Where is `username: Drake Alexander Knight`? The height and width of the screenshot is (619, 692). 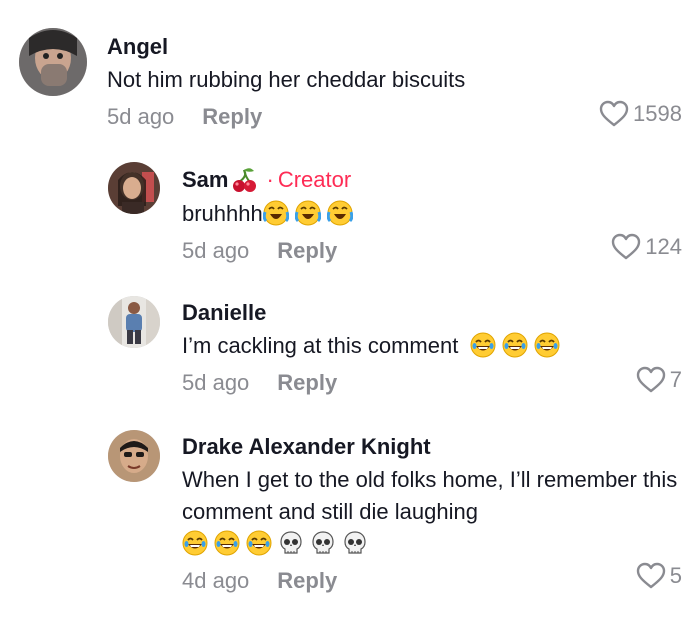 username: Drake Alexander Knight is located at coordinates (432, 447).